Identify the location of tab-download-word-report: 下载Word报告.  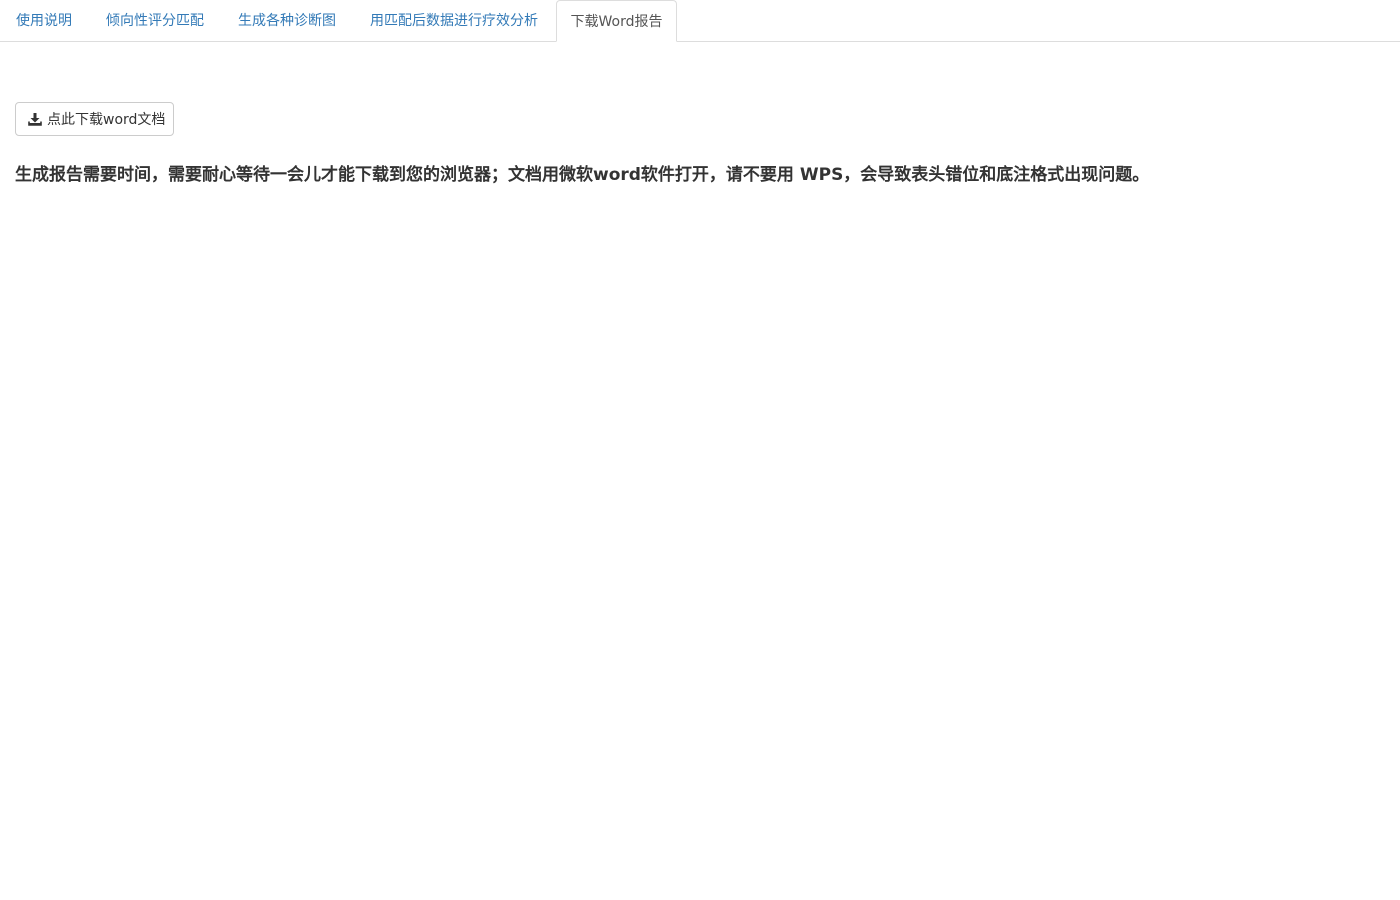
(616, 21).